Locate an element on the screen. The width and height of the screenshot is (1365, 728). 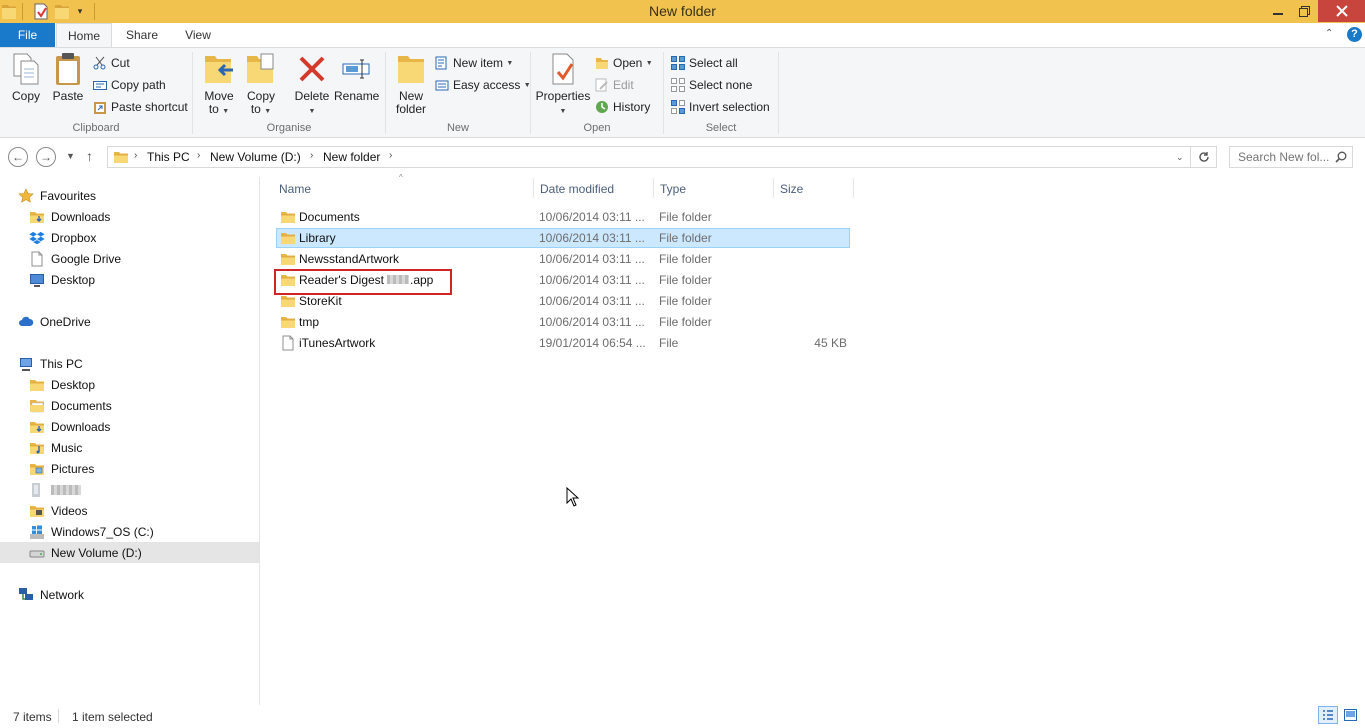
close-button is located at coordinates (1341, 11).